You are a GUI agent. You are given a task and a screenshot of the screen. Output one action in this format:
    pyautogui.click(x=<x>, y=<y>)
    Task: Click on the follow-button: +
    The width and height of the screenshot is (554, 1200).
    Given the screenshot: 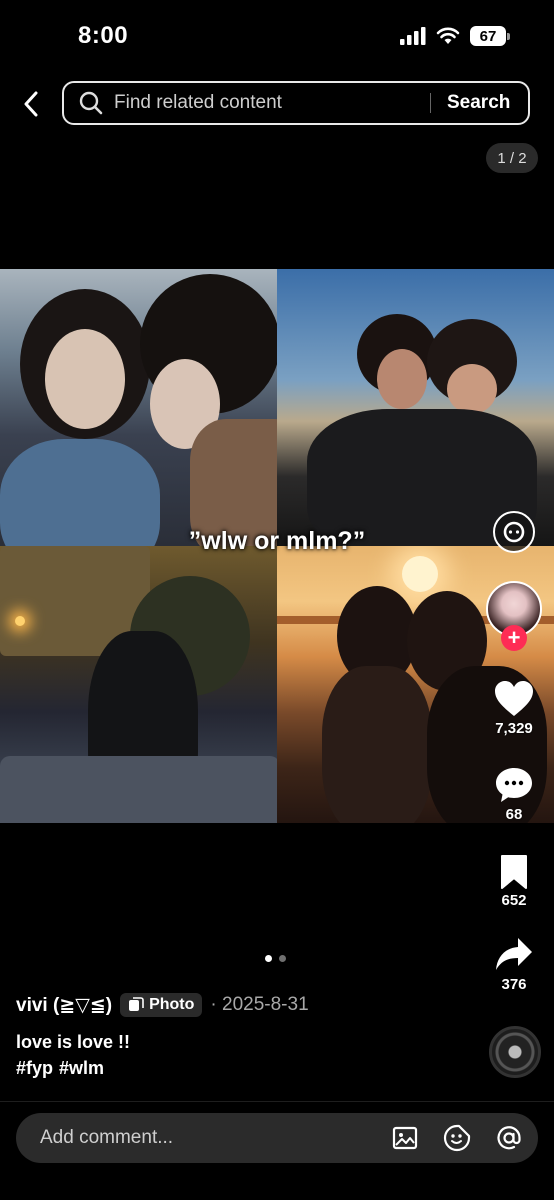 What is the action you would take?
    pyautogui.click(x=514, y=638)
    